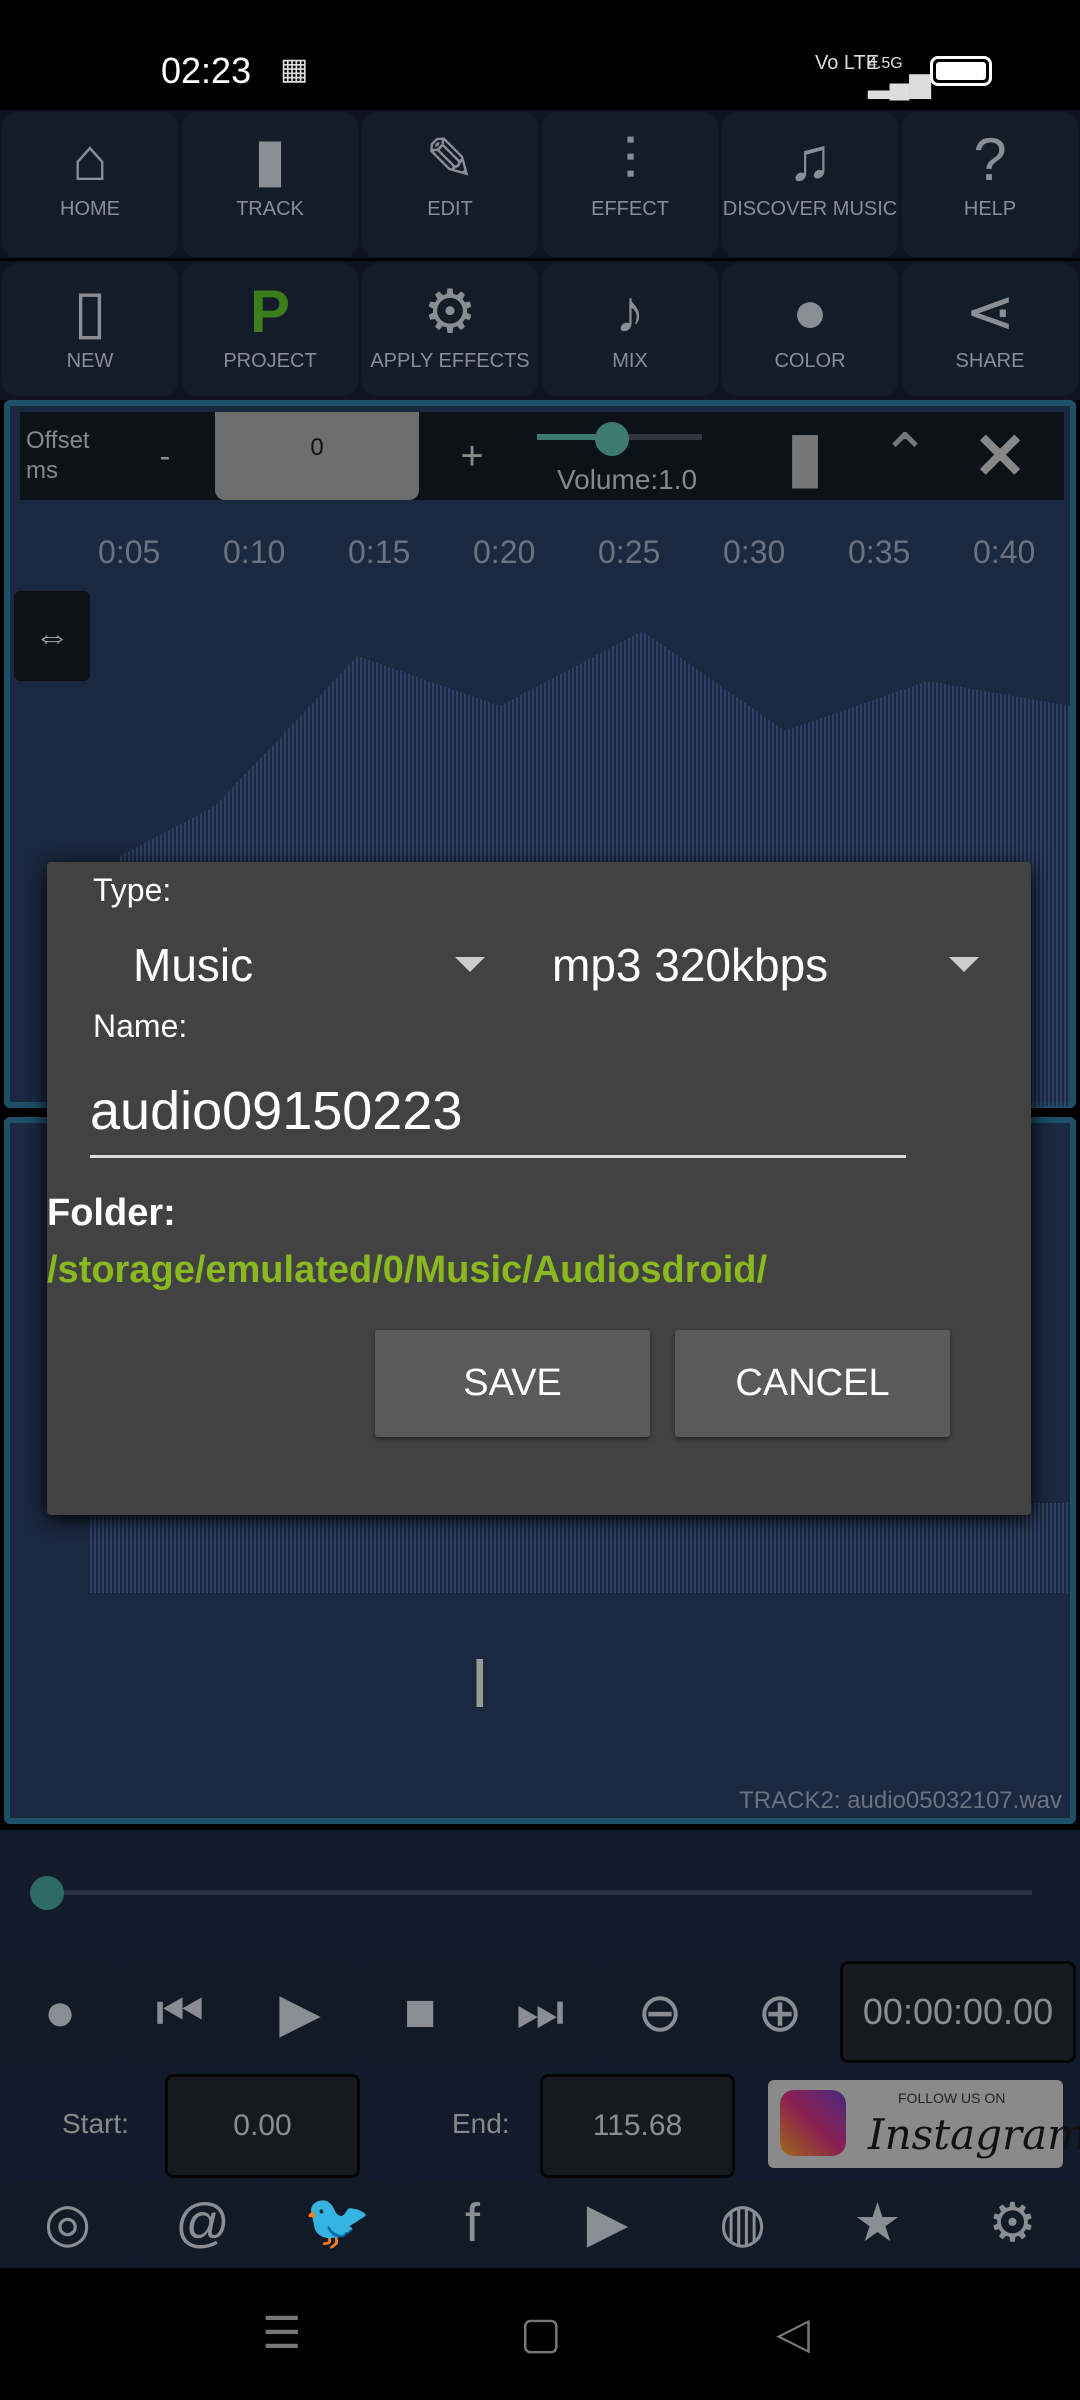  What do you see at coordinates (541, 2333) in the screenshot?
I see `home-nav-icon: ▢` at bounding box center [541, 2333].